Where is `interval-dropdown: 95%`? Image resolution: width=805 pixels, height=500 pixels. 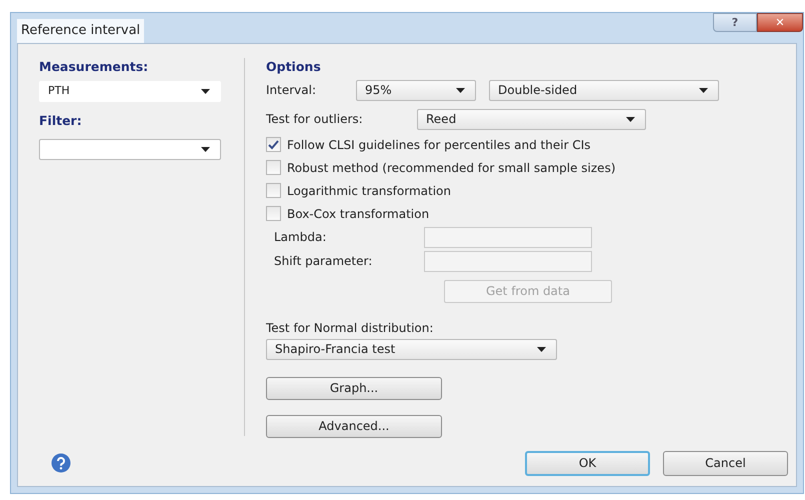 interval-dropdown: 95% is located at coordinates (416, 90).